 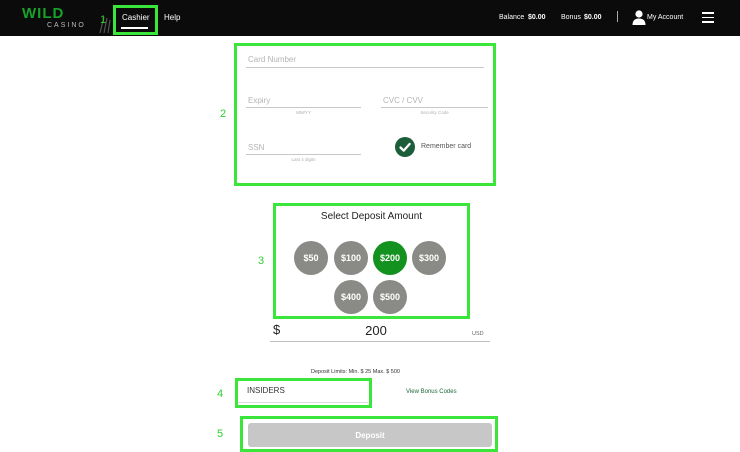 I want to click on deposit-limits-text: Deposit Limits: Min. $ 25 Max. $ 500, so click(x=355, y=372).